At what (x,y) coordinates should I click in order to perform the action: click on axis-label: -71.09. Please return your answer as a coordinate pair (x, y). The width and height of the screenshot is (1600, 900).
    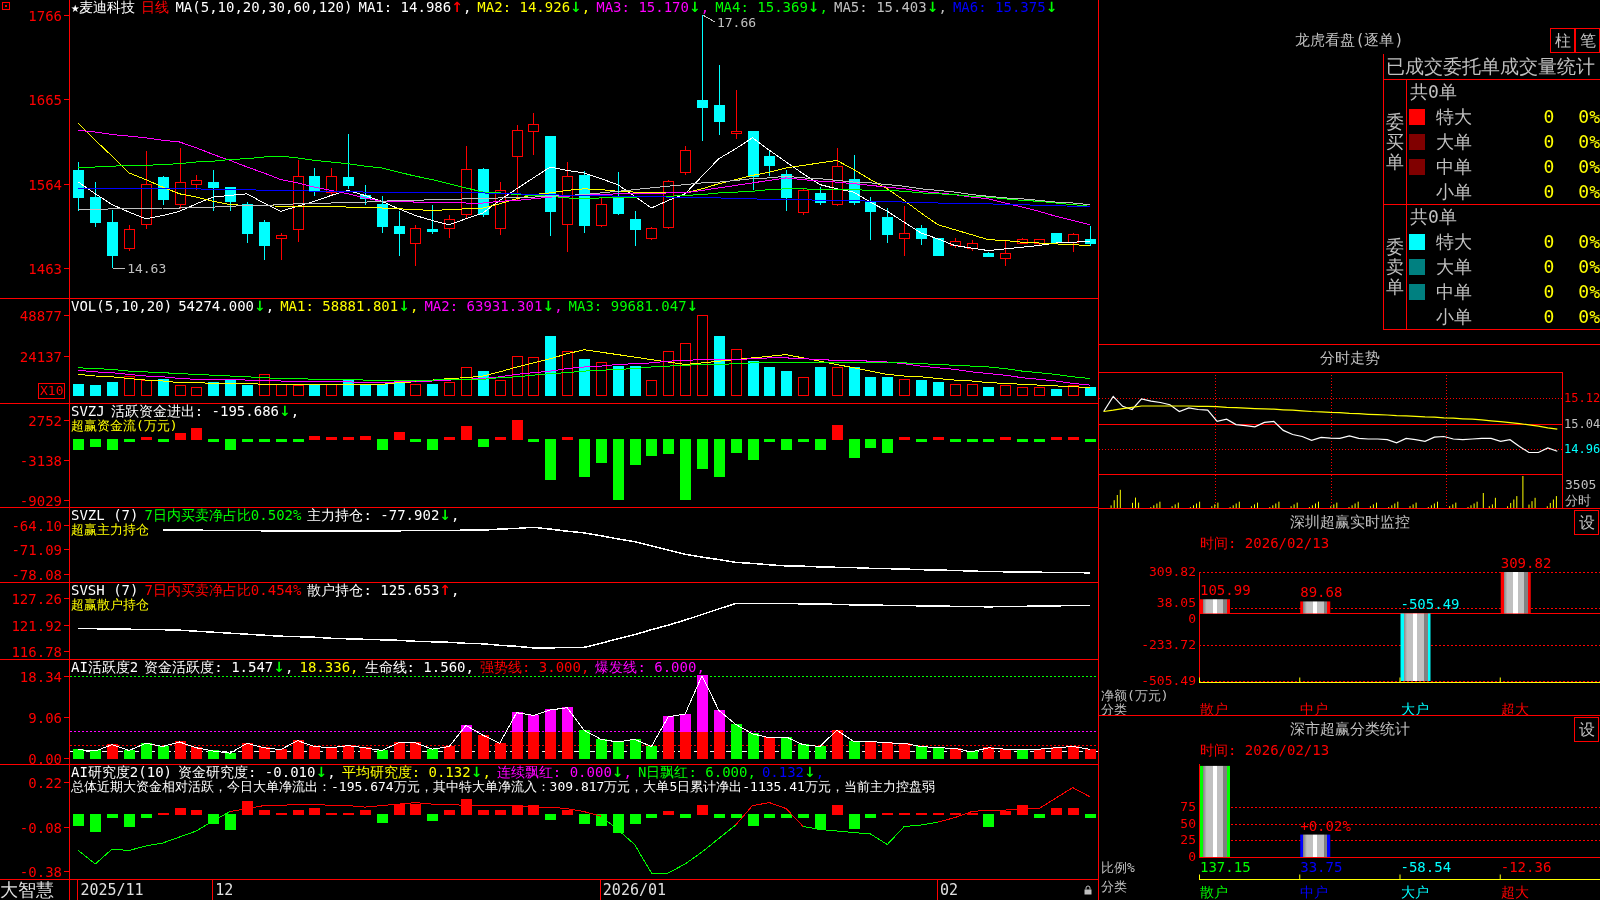
    Looking at the image, I should click on (36, 549).